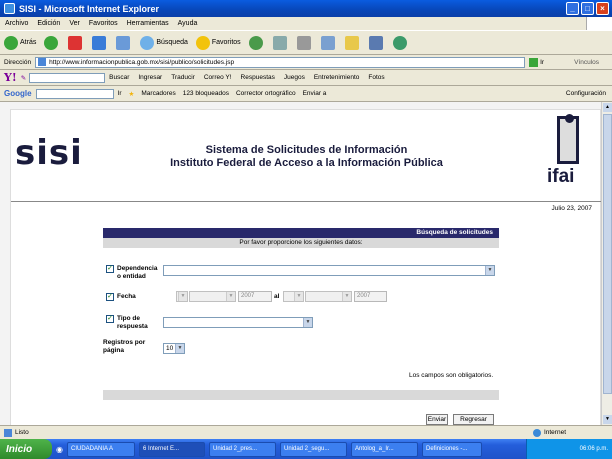 The image size is (612, 459). Describe the element at coordinates (183, 77) in the screenshot. I see `yahoo-traducir: Traducir` at that location.